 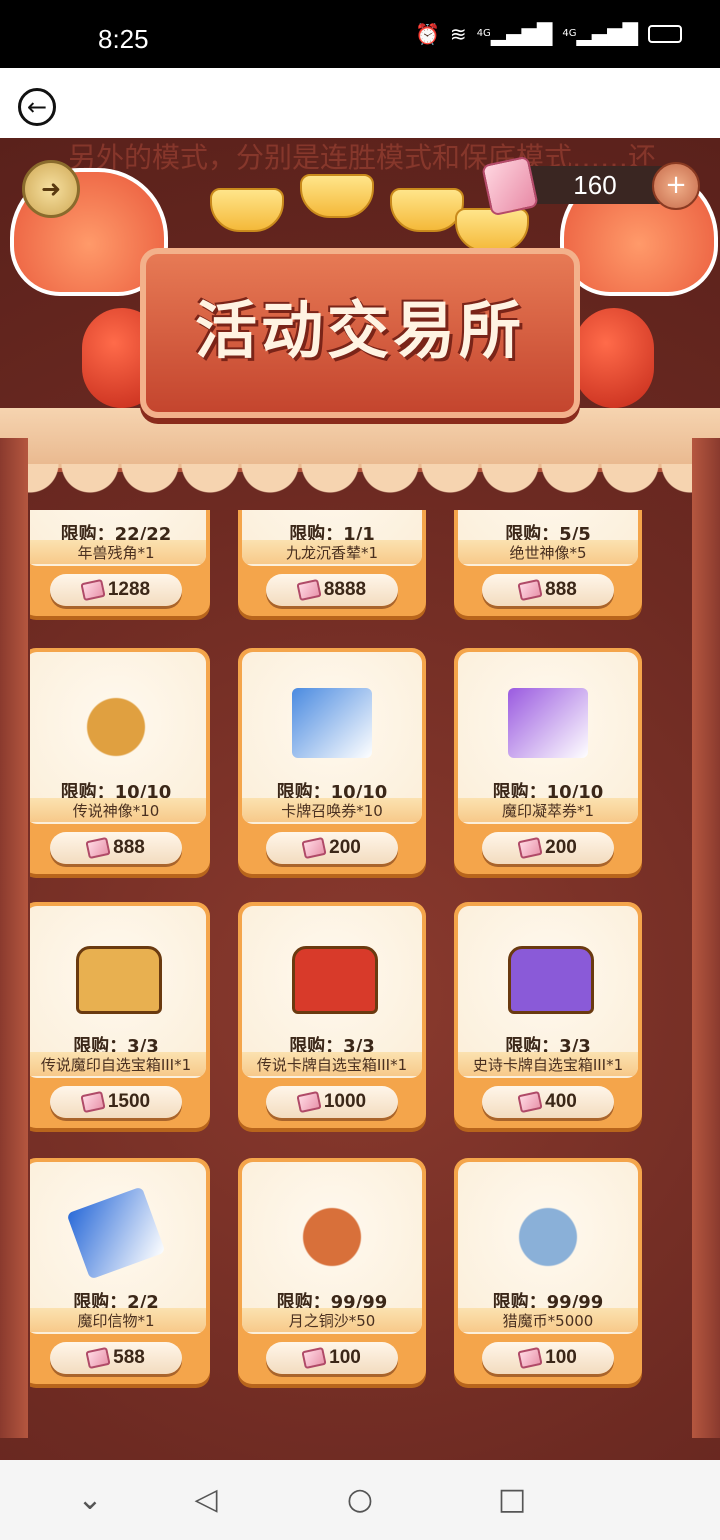 I want to click on currency-display: 160 +, so click(x=590, y=186).